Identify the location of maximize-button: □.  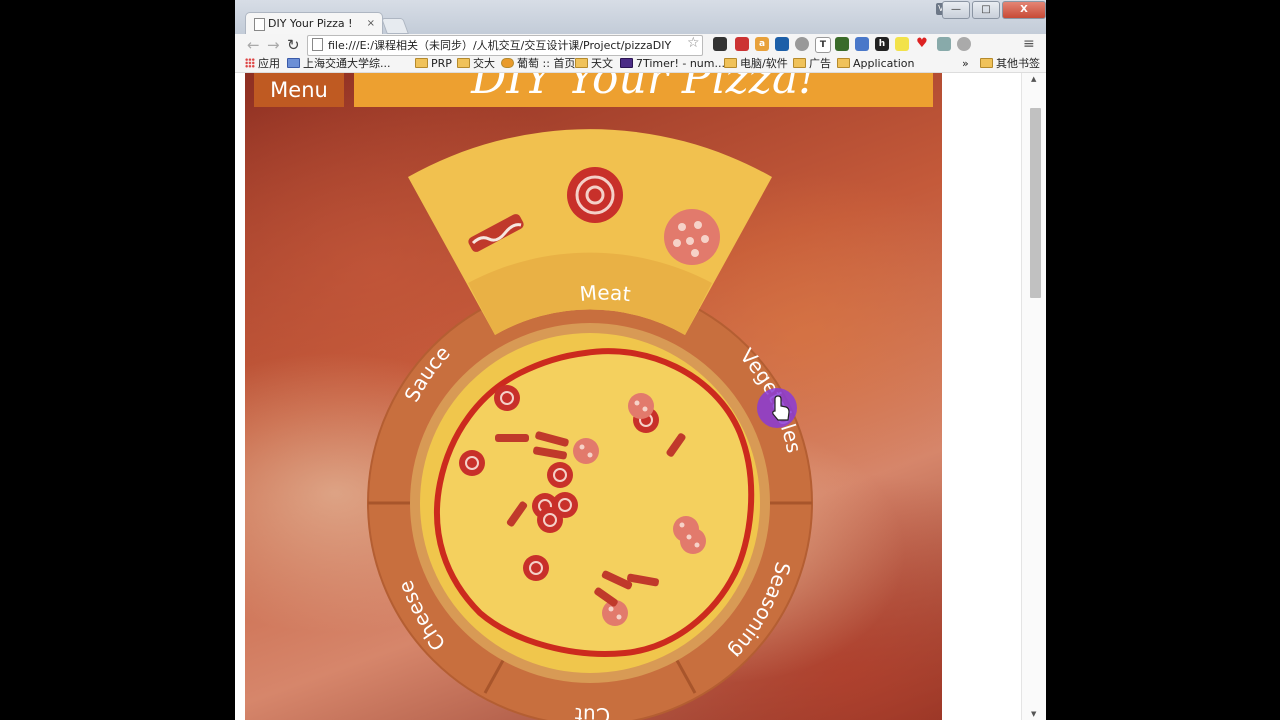
(986, 10).